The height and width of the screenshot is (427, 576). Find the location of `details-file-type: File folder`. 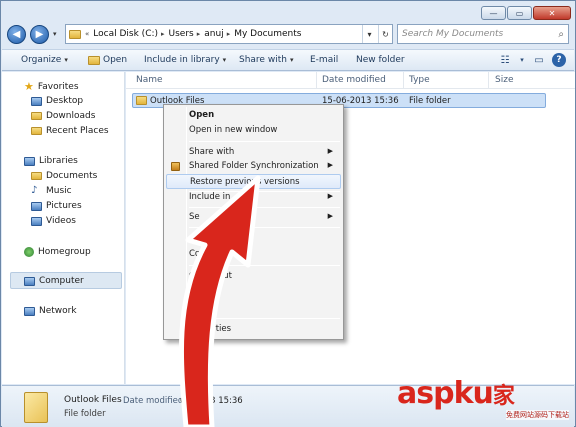

details-file-type: File folder is located at coordinates (85, 414).